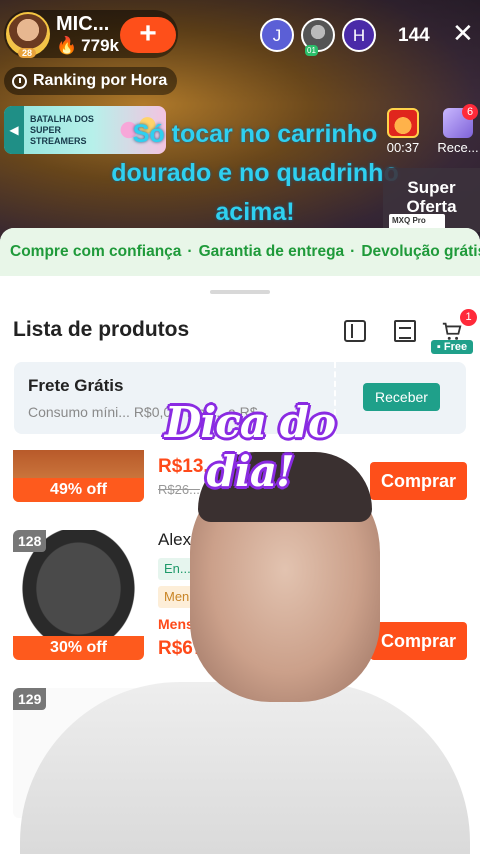 This screenshot has width=480, height=854. I want to click on super-oferta-card: Super Oferta MXQ Pro, so click(431, 200).